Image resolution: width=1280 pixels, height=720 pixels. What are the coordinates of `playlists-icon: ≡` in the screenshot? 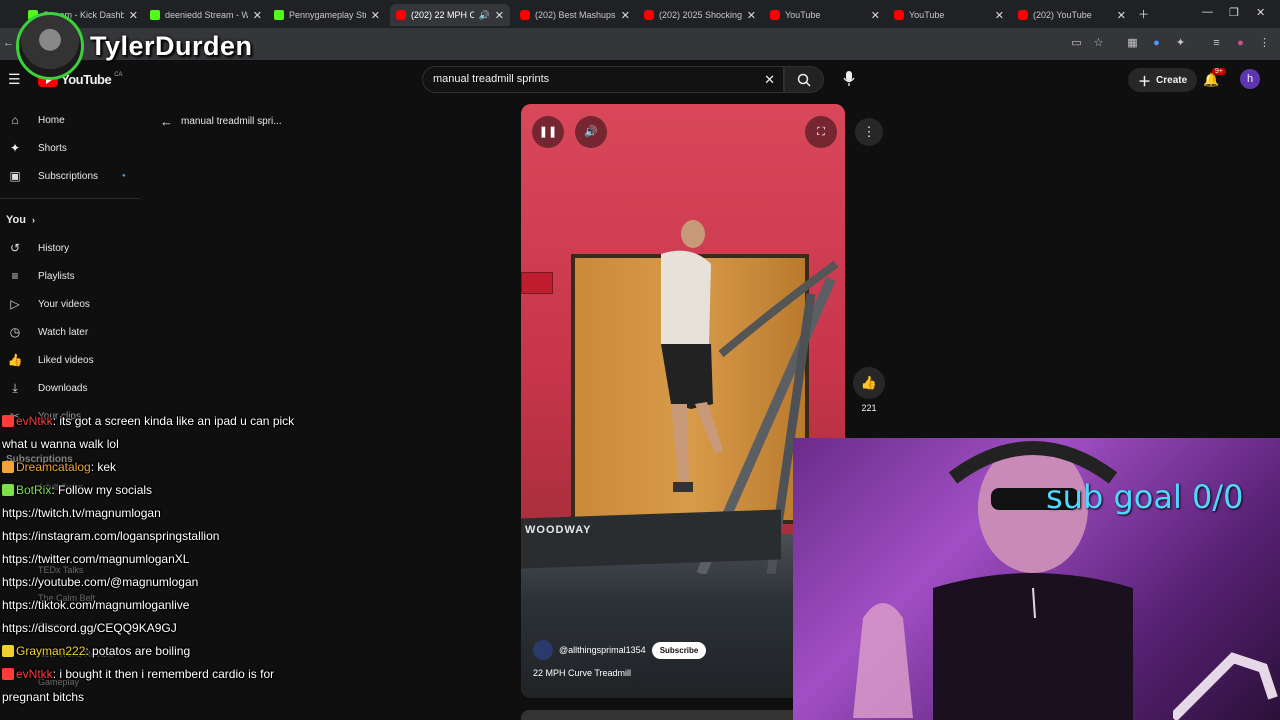 It's located at (15, 276).